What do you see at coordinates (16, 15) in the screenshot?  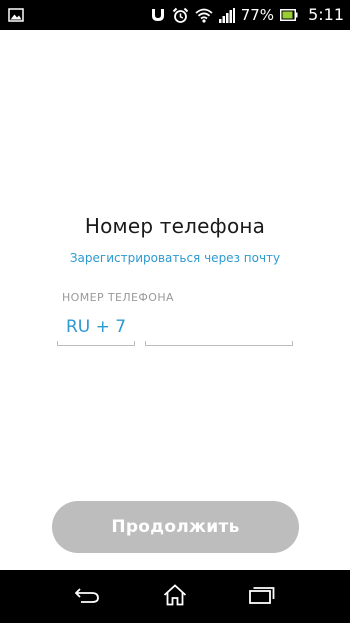 I see `image-notification-icon` at bounding box center [16, 15].